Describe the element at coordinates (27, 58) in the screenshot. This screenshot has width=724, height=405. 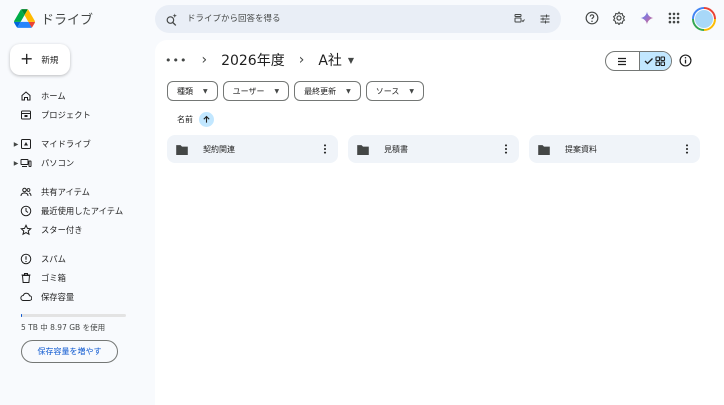
I see `plus-icon: +` at that location.